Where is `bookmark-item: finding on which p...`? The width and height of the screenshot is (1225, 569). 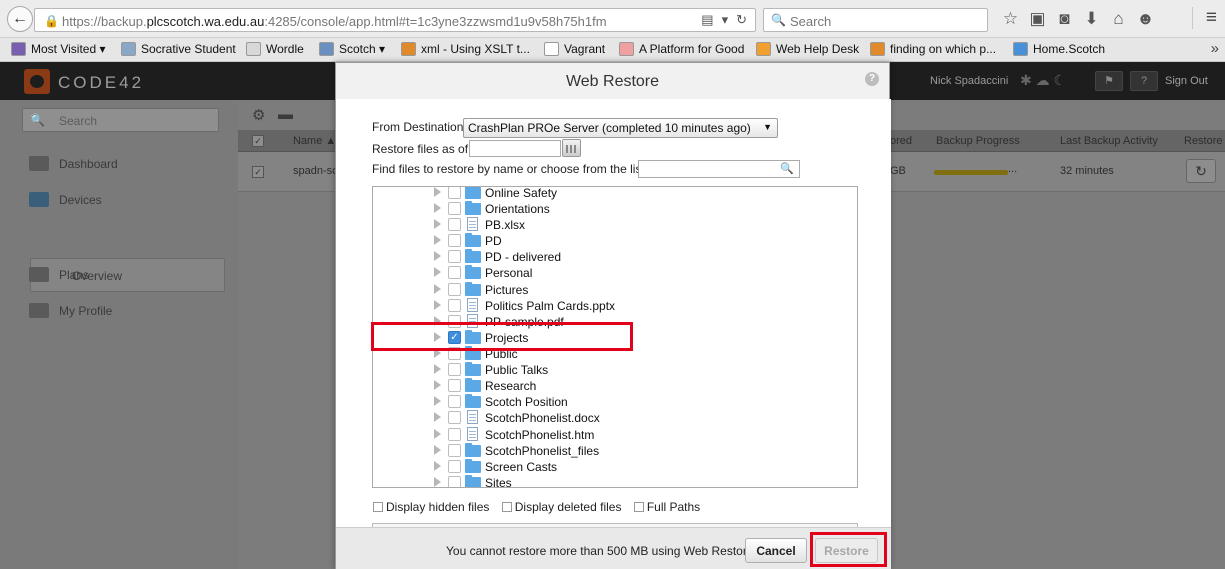 bookmark-item: finding on which p... is located at coordinates (933, 49).